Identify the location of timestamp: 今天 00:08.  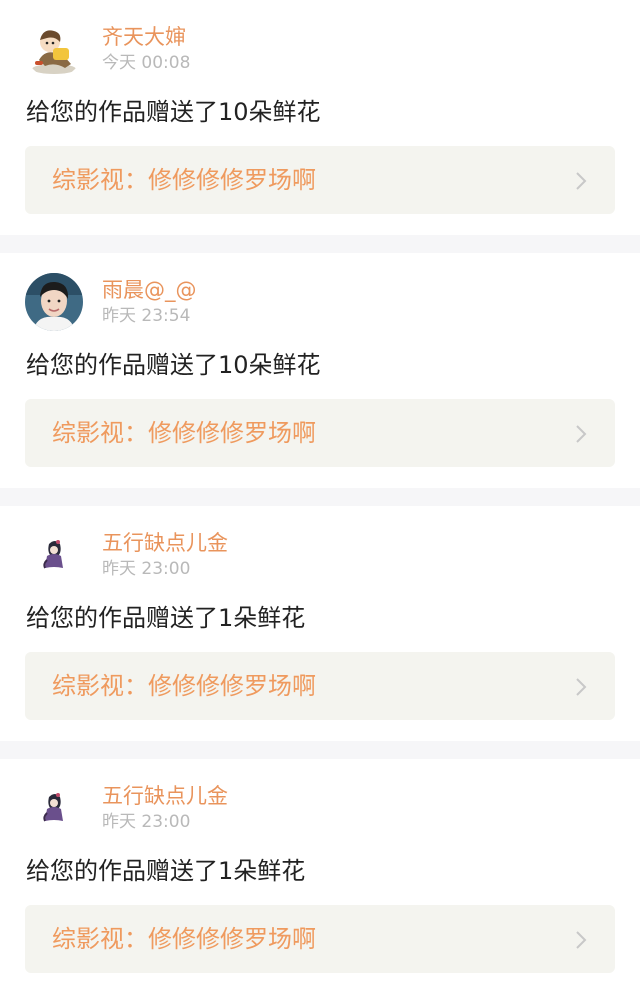
(146, 63).